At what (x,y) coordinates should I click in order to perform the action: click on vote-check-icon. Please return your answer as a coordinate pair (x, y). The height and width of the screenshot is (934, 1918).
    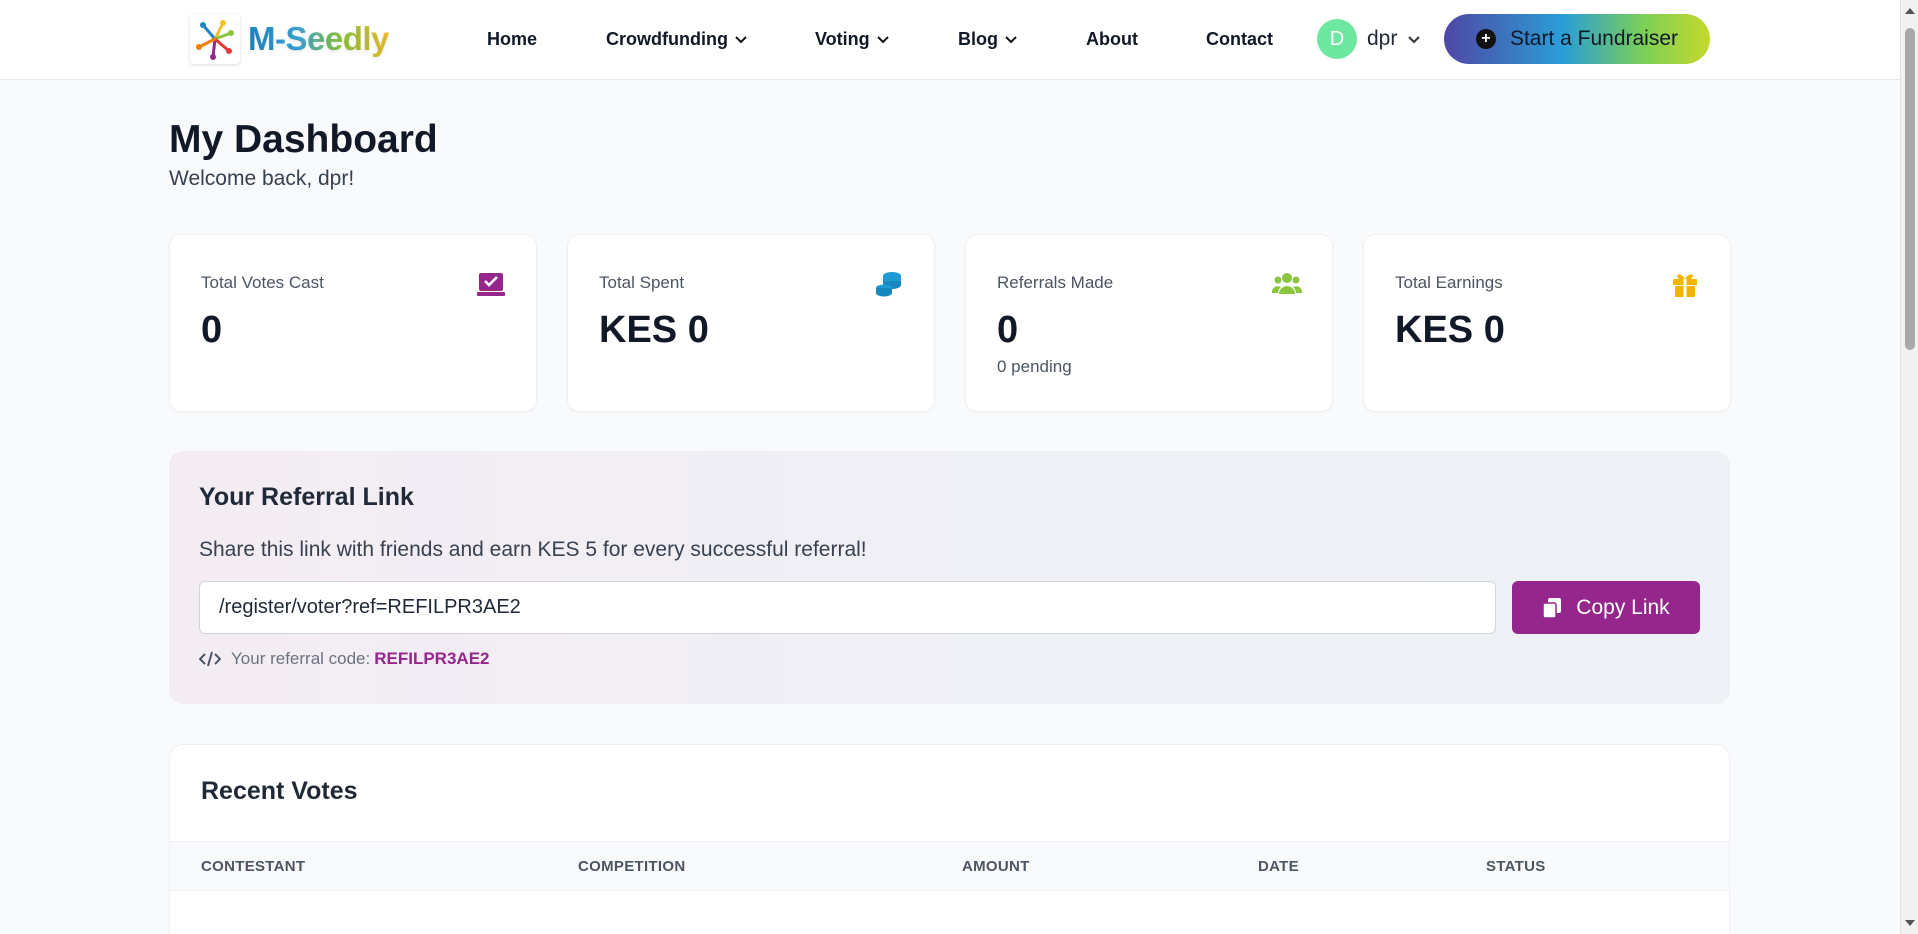
    Looking at the image, I should click on (491, 284).